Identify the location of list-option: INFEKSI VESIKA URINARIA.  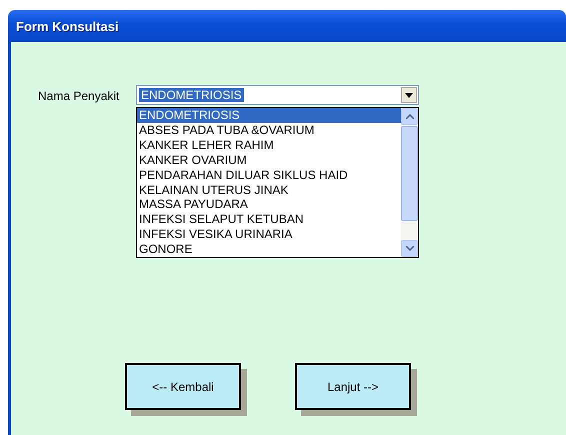
(269, 234).